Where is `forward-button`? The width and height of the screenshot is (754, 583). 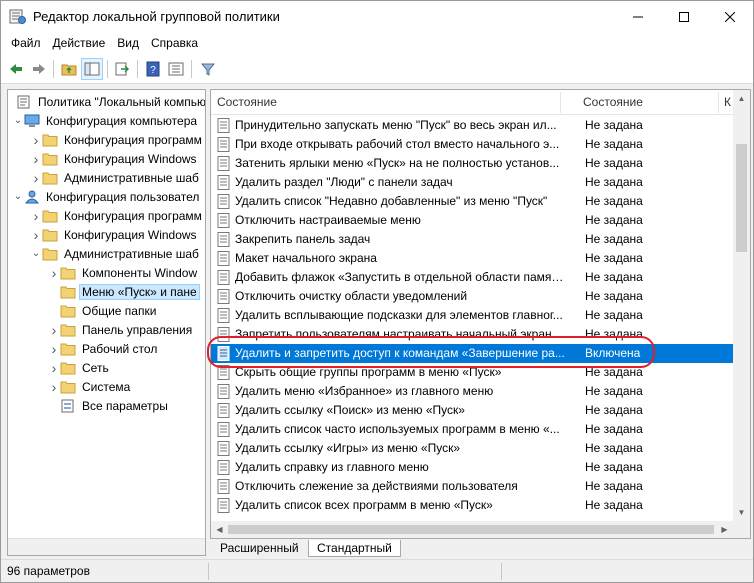
forward-button is located at coordinates (39, 69).